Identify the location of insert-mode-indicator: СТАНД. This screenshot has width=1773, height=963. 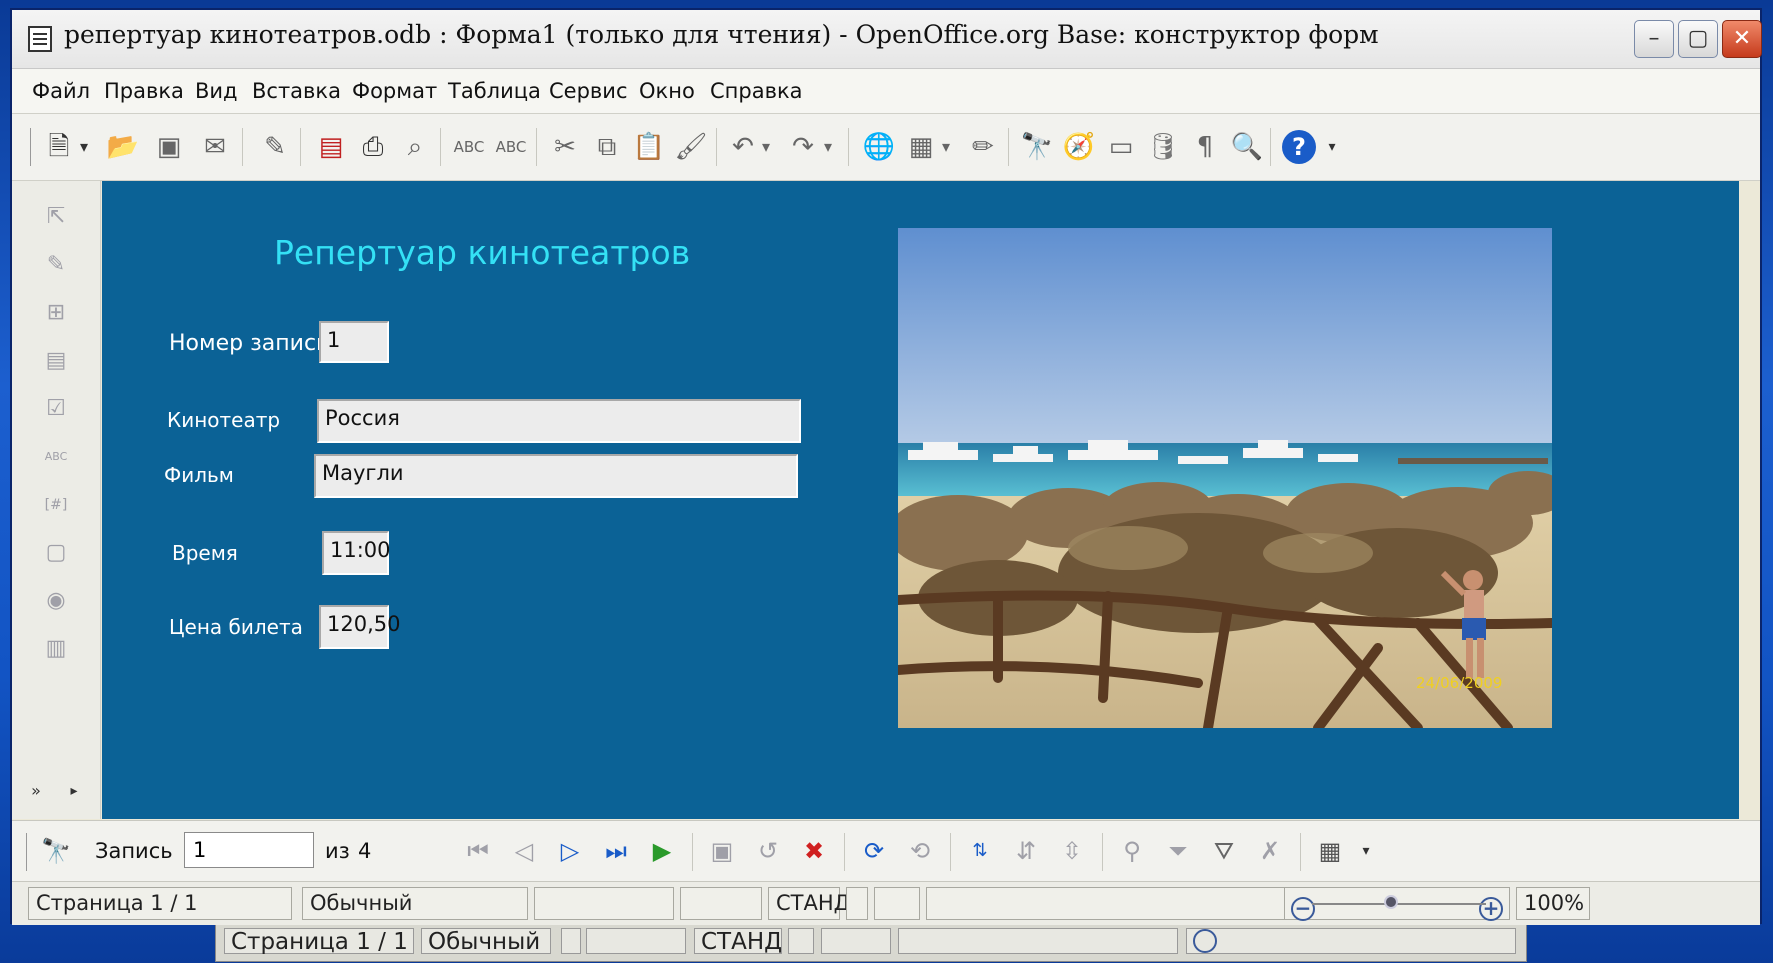
(809, 903).